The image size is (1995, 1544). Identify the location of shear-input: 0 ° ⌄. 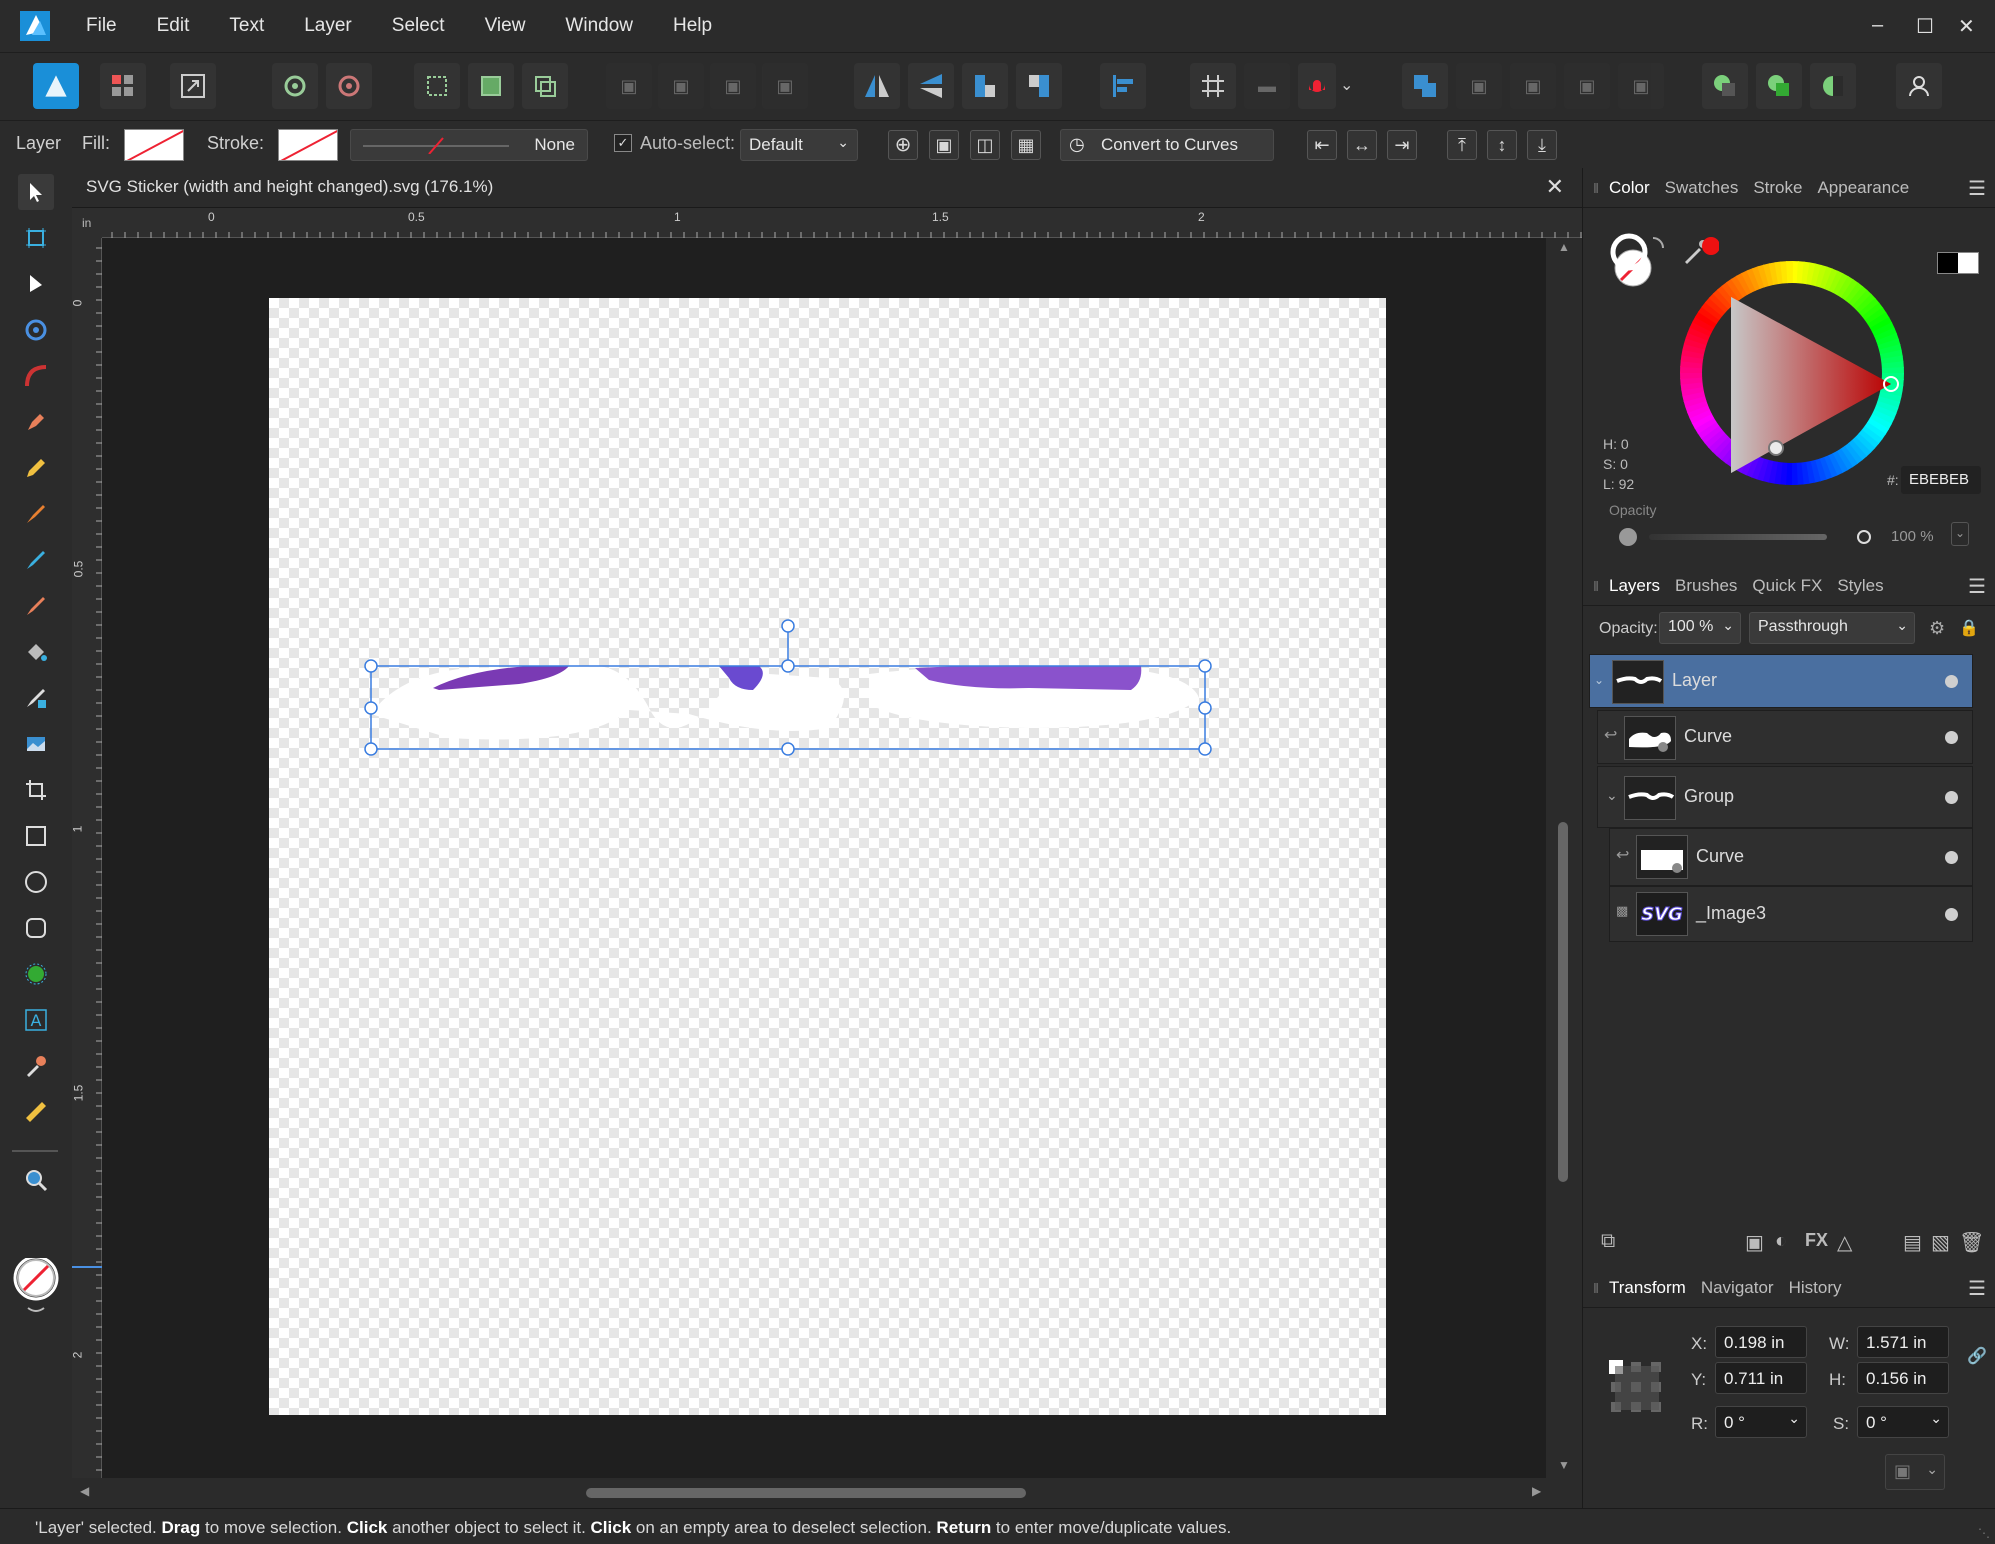
(1903, 1422).